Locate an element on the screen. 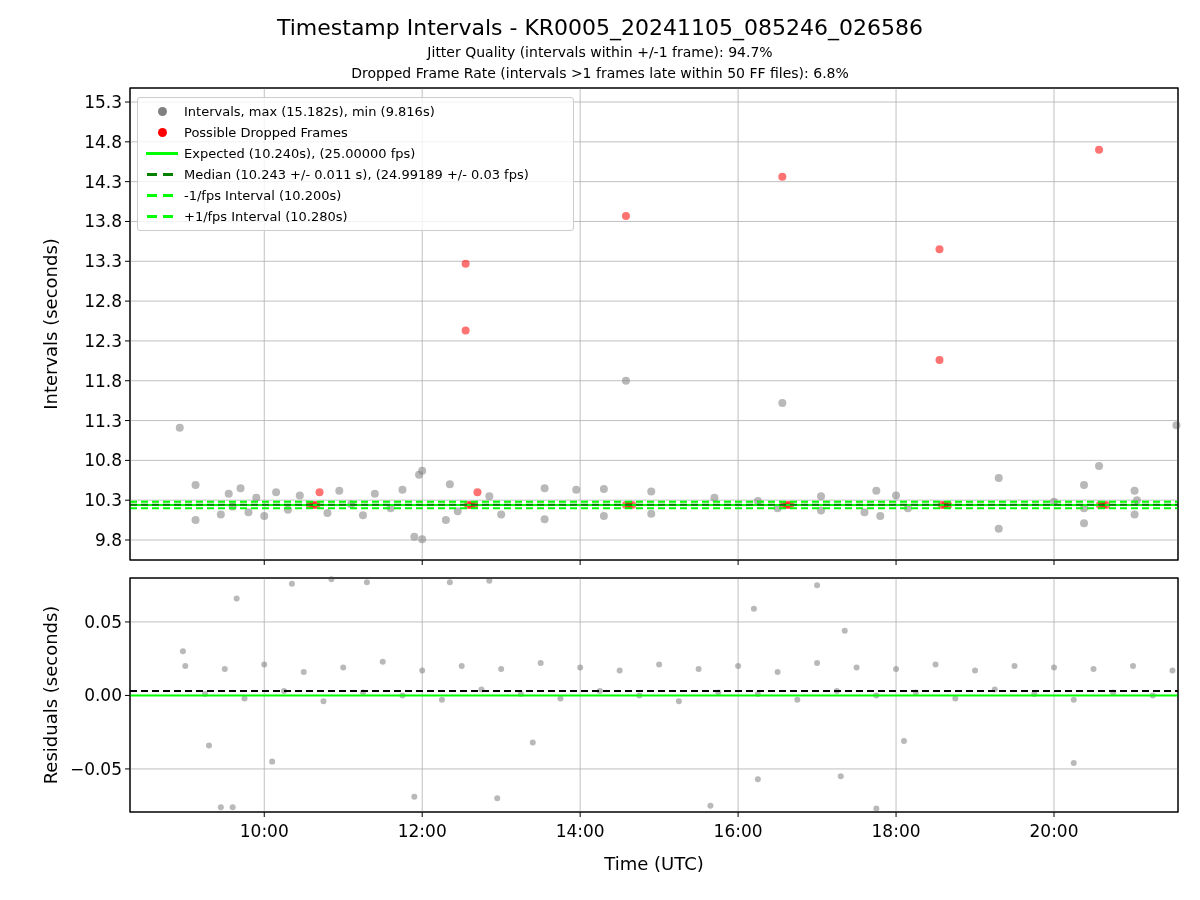 The image size is (1200, 900). chart-title: Timestamp Intervals - KR0005_20241105_085246_026586 is located at coordinates (600, 28).